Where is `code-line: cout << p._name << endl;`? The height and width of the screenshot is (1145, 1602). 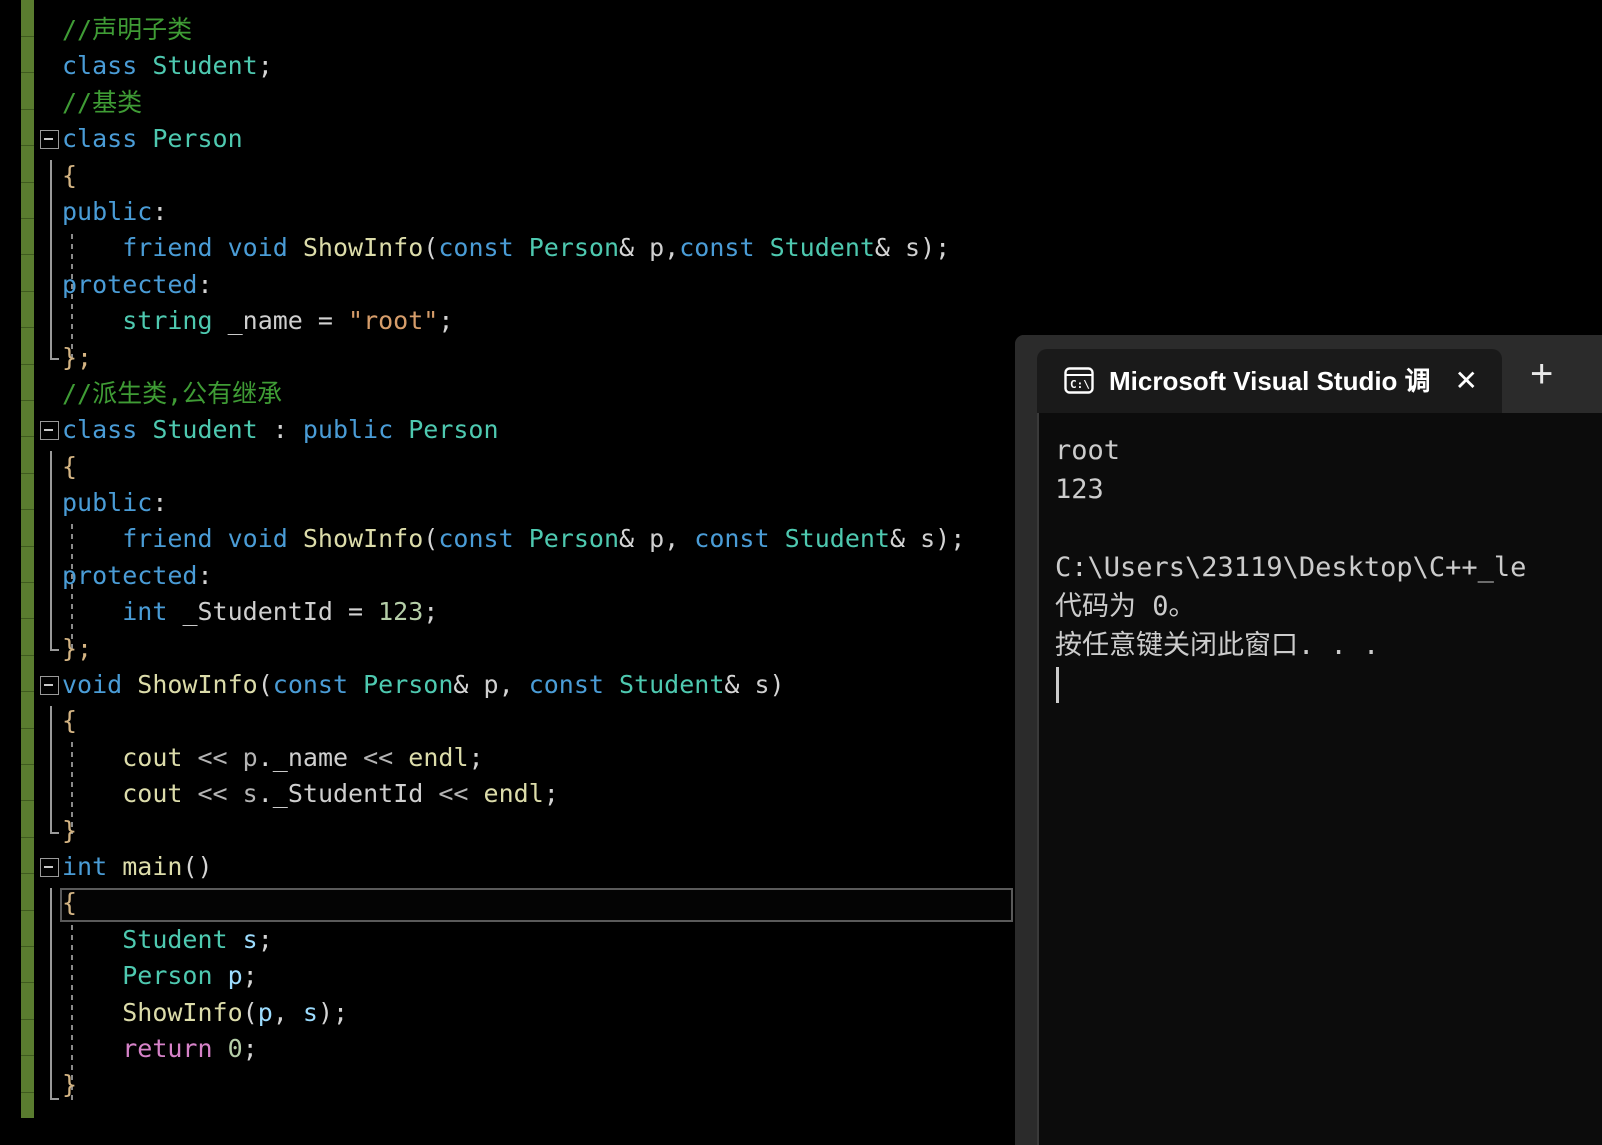 code-line: cout << p._name << endl; is located at coordinates (507, 758).